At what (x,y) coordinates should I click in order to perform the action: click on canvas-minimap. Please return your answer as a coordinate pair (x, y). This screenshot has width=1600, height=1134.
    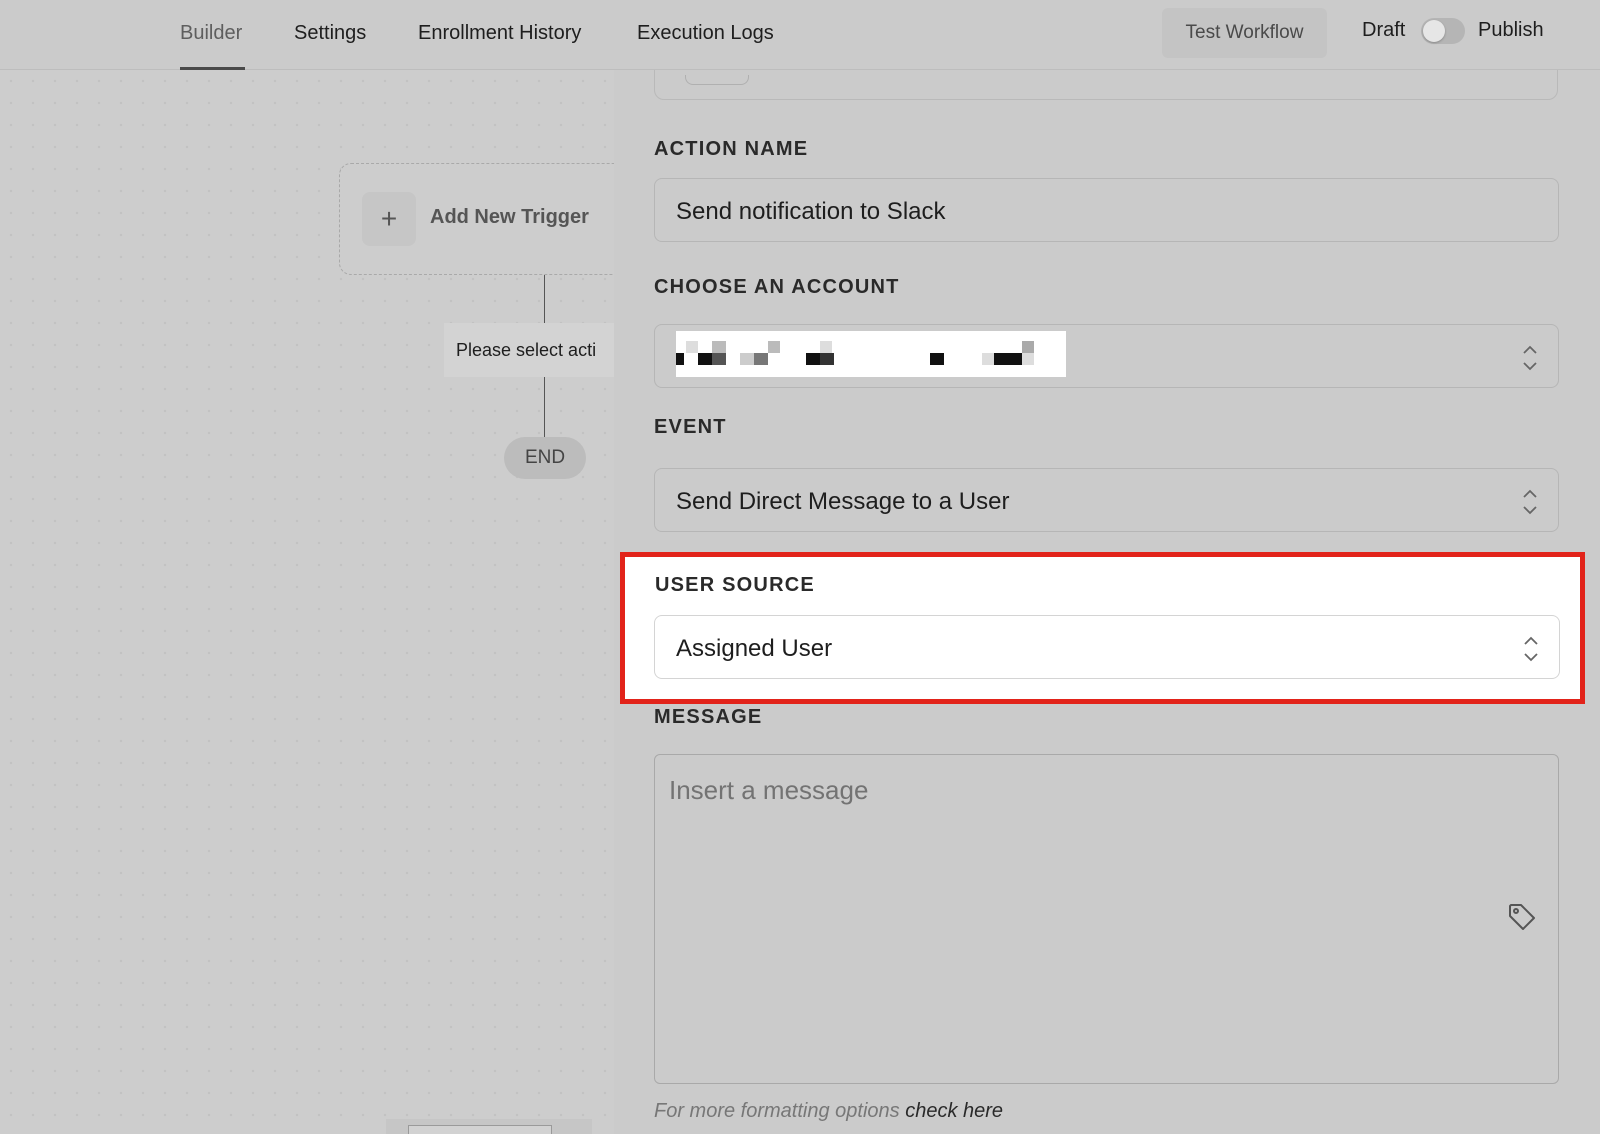
    Looking at the image, I should click on (489, 1126).